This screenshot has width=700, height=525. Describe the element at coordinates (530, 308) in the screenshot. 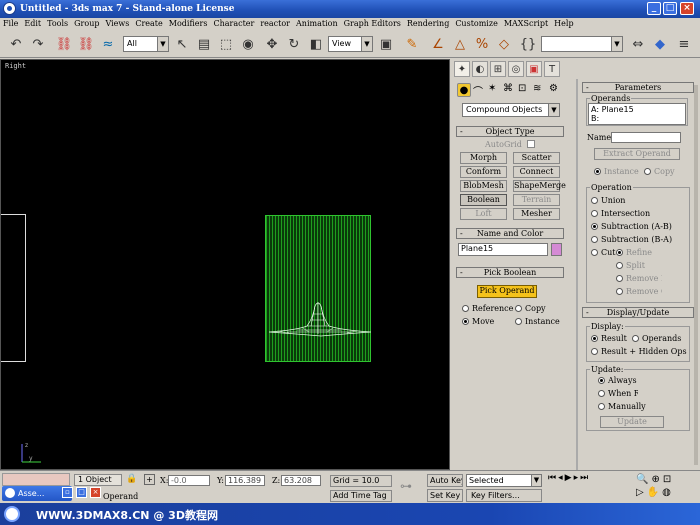

I see `copy-radio: Copy` at that location.